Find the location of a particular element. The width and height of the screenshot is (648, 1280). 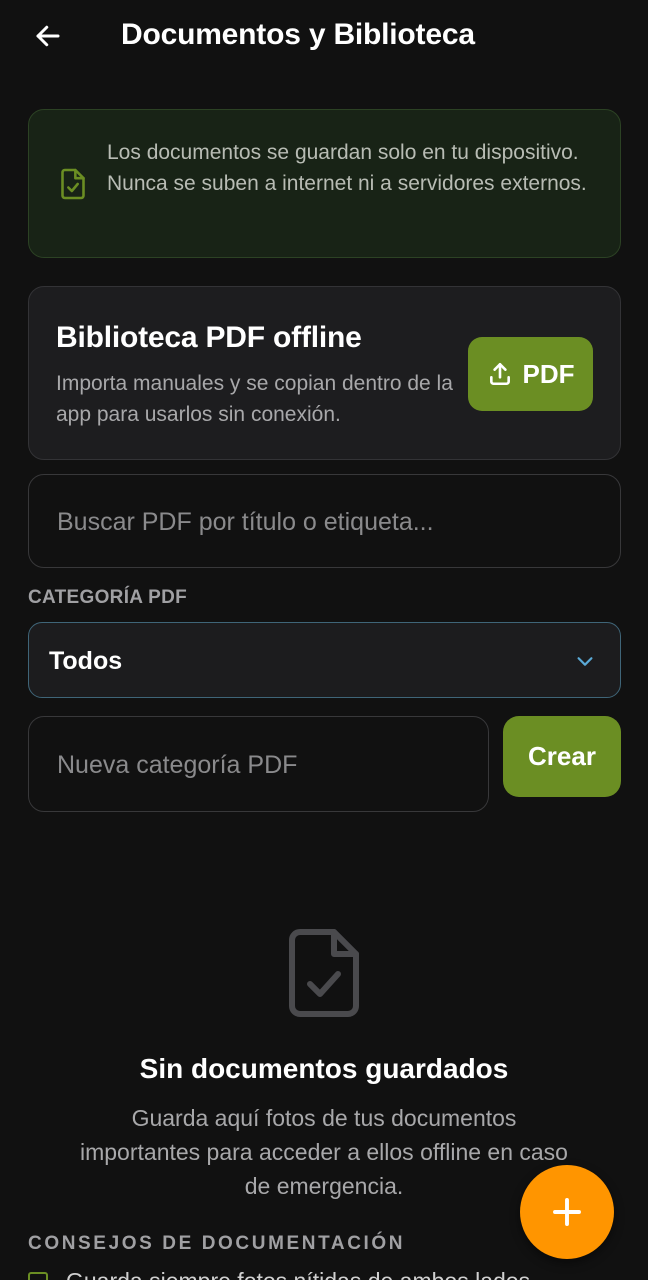

empty-state-title: Sin documentos guardados is located at coordinates (324, 1068).